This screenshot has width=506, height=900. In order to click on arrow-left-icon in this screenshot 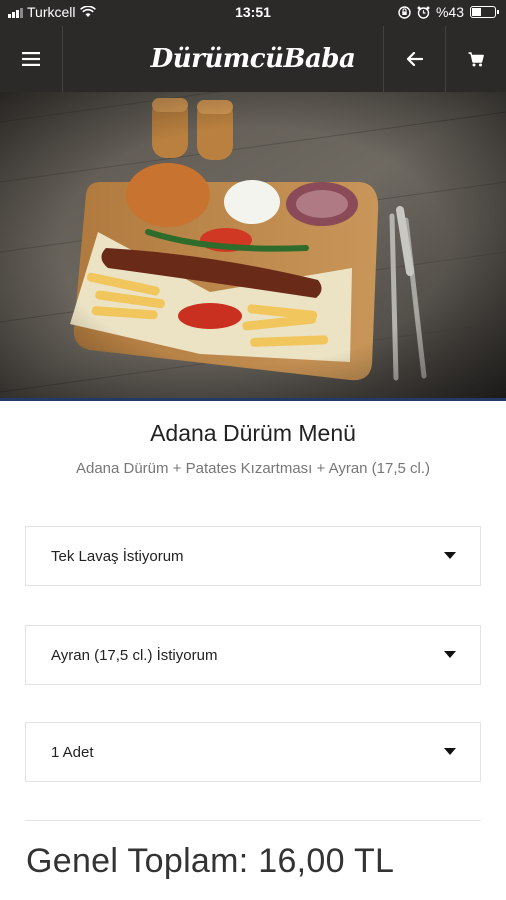, I will do `click(415, 59)`.